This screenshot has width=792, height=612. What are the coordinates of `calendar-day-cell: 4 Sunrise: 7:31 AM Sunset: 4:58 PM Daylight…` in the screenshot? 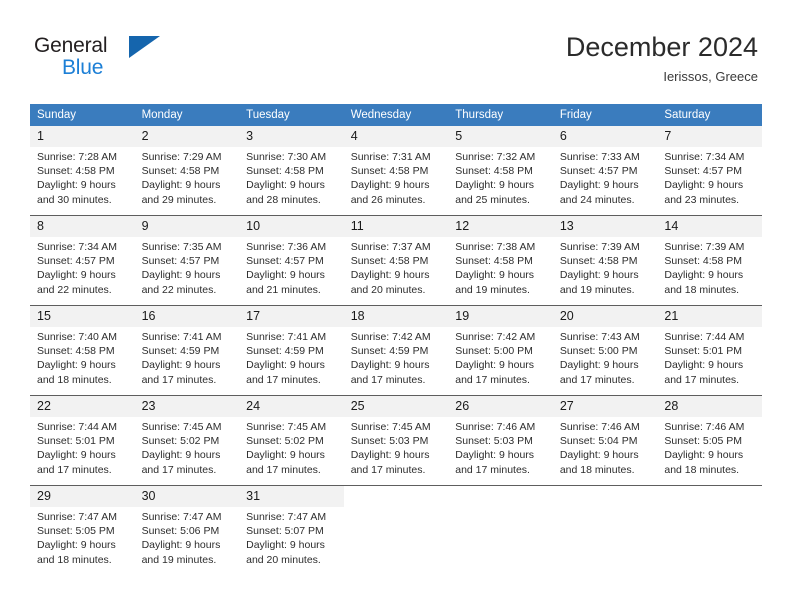 It's located at (396, 171).